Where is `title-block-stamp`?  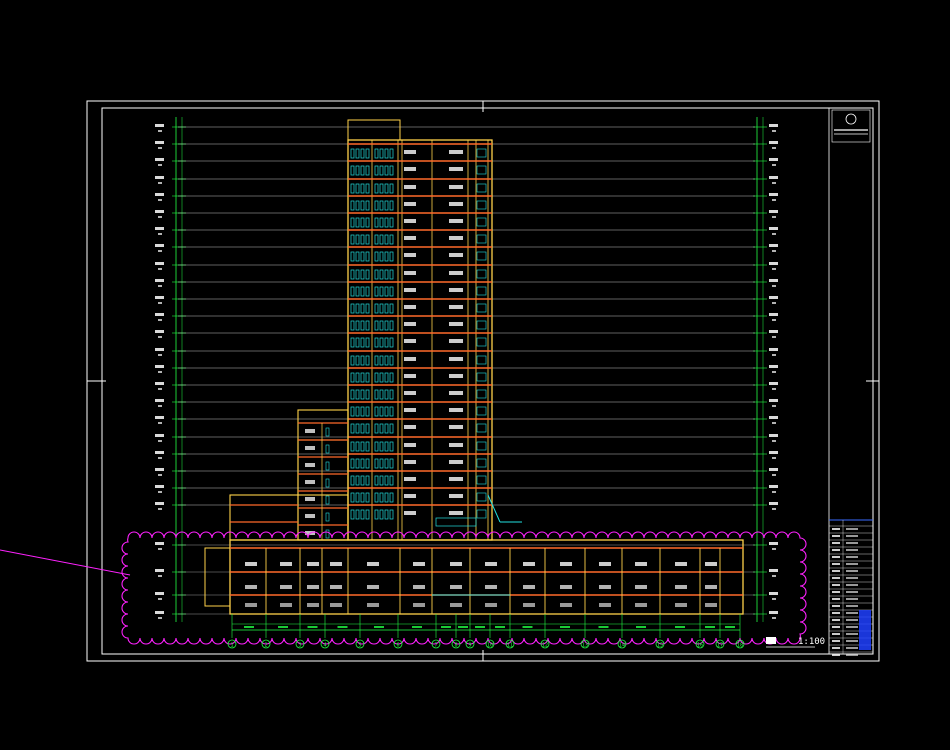 title-block-stamp is located at coordinates (865, 630).